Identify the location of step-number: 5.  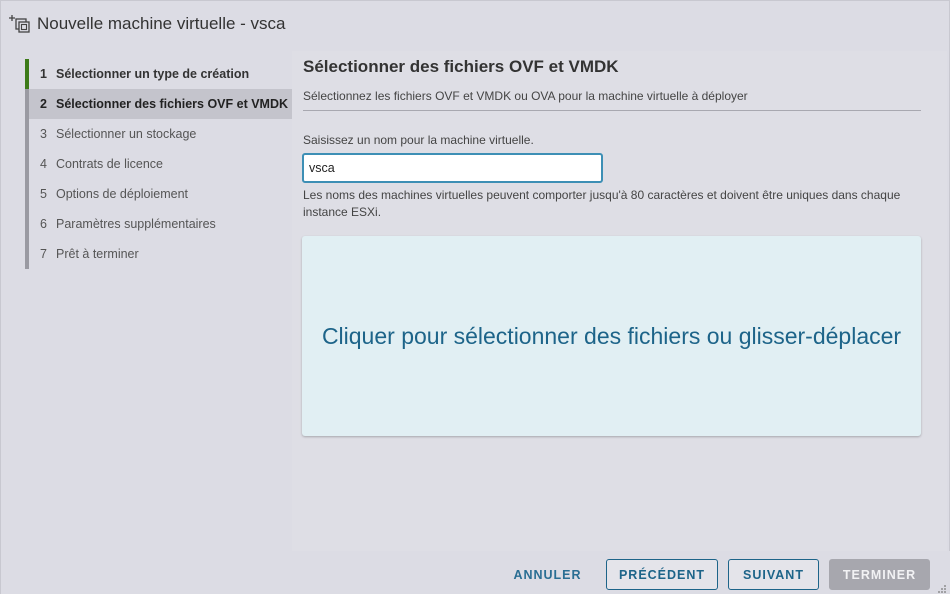
(43, 194).